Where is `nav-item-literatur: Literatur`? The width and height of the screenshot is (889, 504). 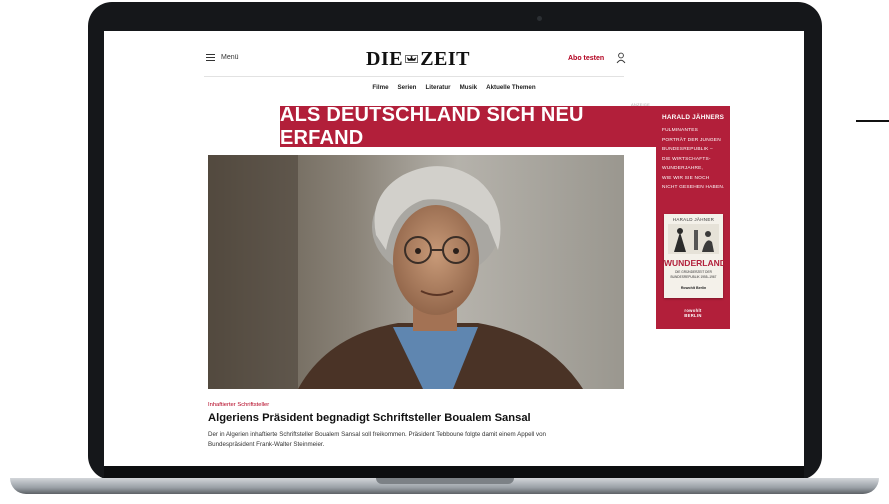 nav-item-literatur: Literatur is located at coordinates (437, 87).